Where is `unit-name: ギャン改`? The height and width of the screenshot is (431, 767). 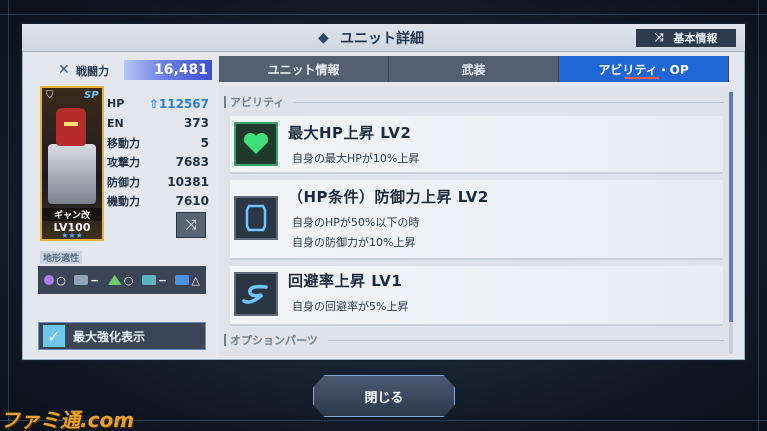 unit-name: ギャン改 is located at coordinates (72, 214).